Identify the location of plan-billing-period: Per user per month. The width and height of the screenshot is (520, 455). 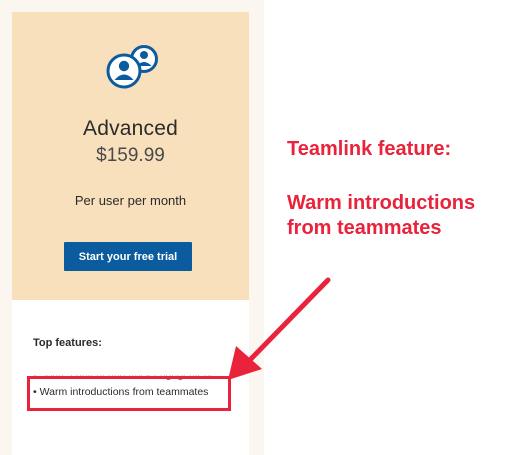
(130, 200).